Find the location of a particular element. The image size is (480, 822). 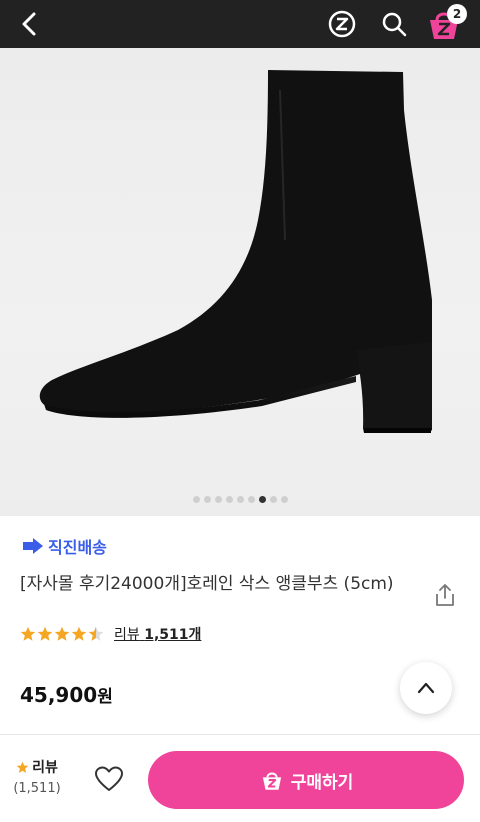

share-icon is located at coordinates (445, 595).